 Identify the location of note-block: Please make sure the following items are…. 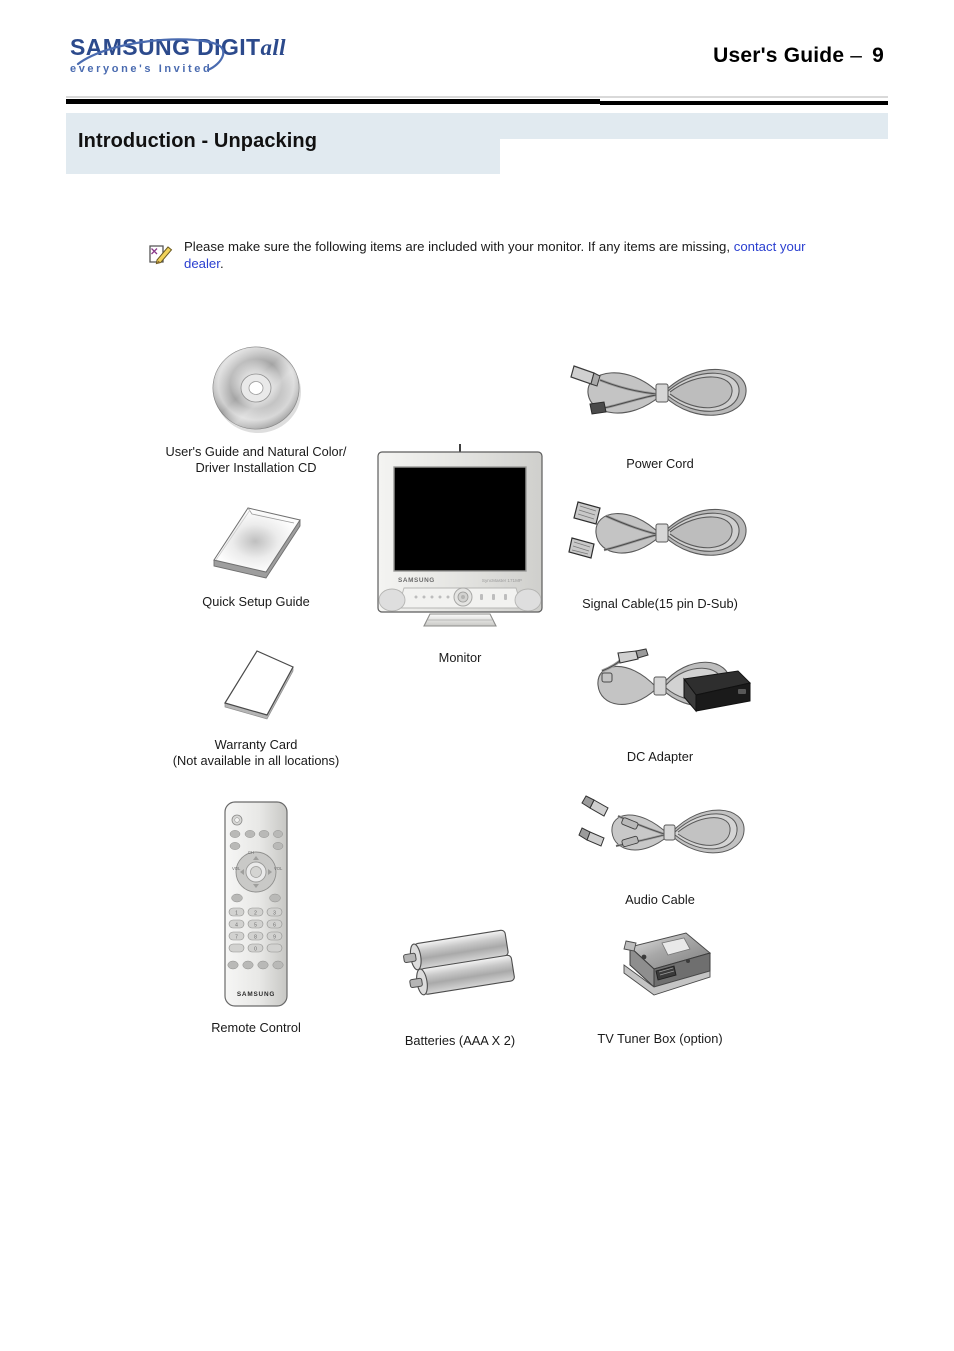
(478, 255).